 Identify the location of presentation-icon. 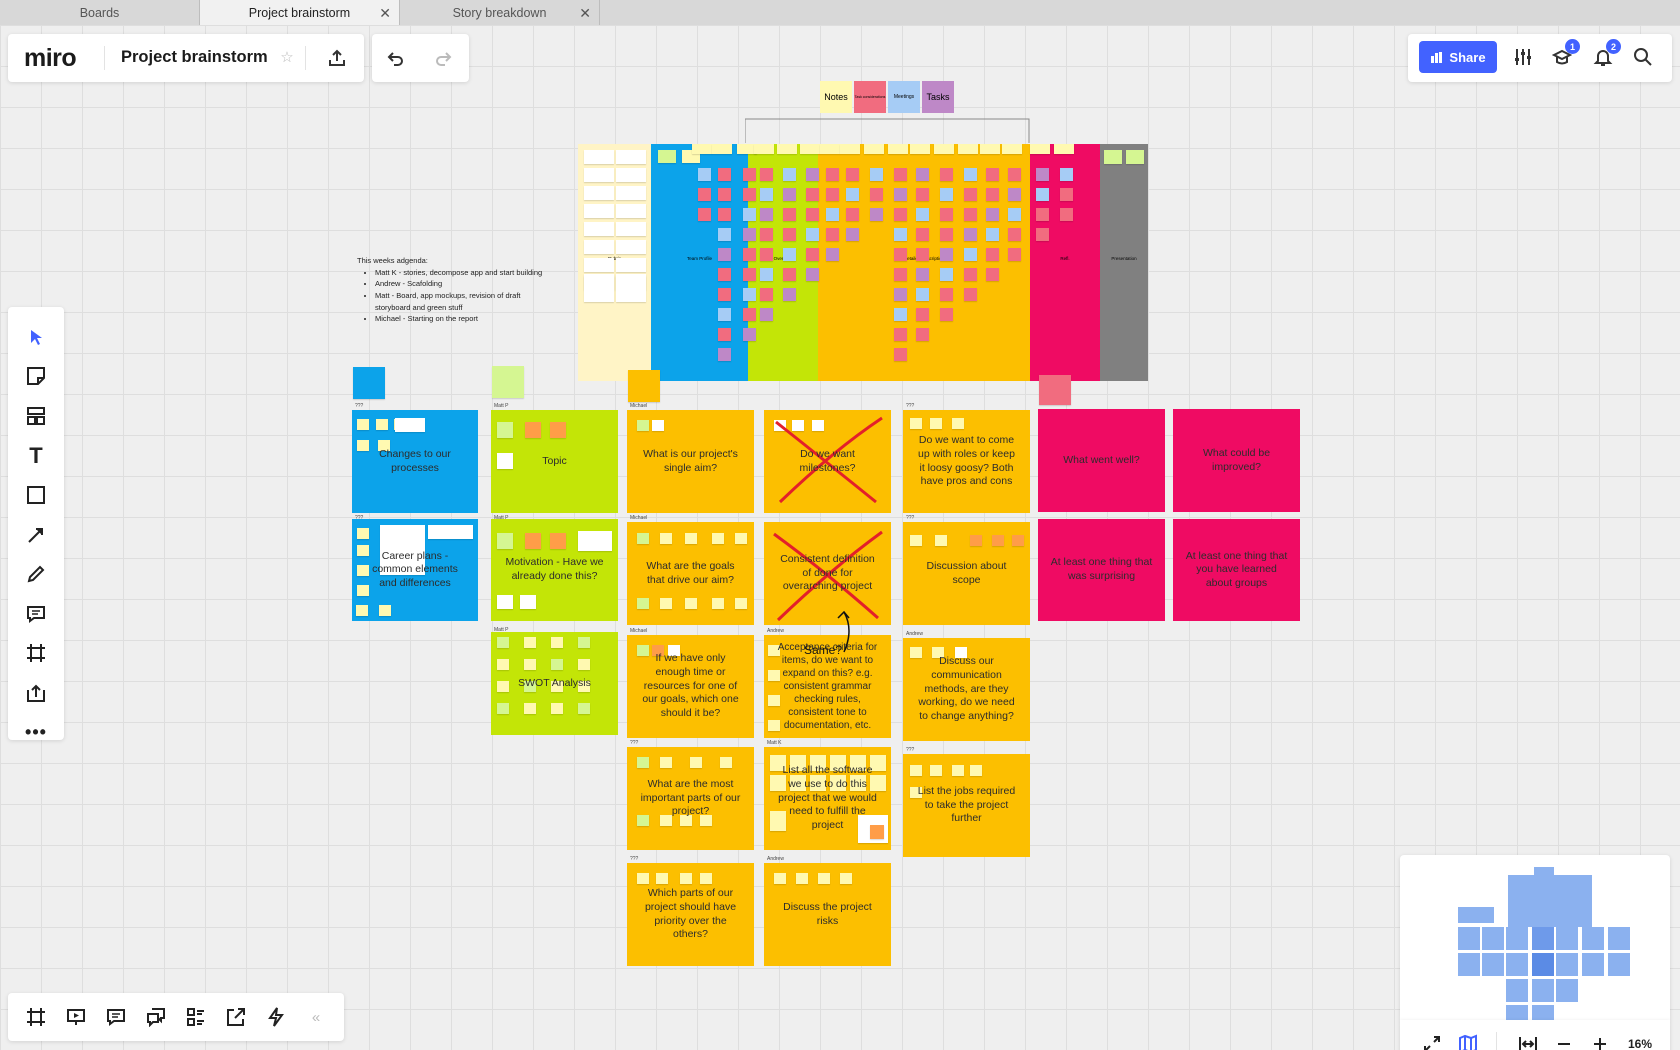
(76, 1017).